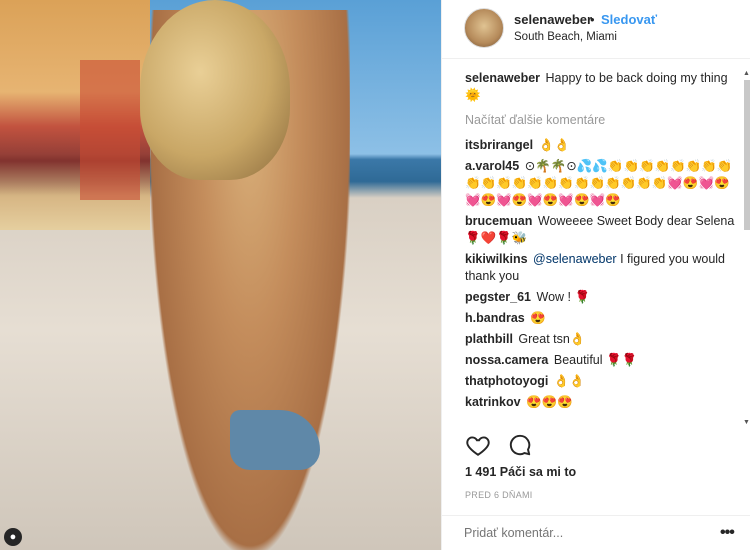  Describe the element at coordinates (746, 422) in the screenshot. I see `scroll-down-icon: ▼` at that location.